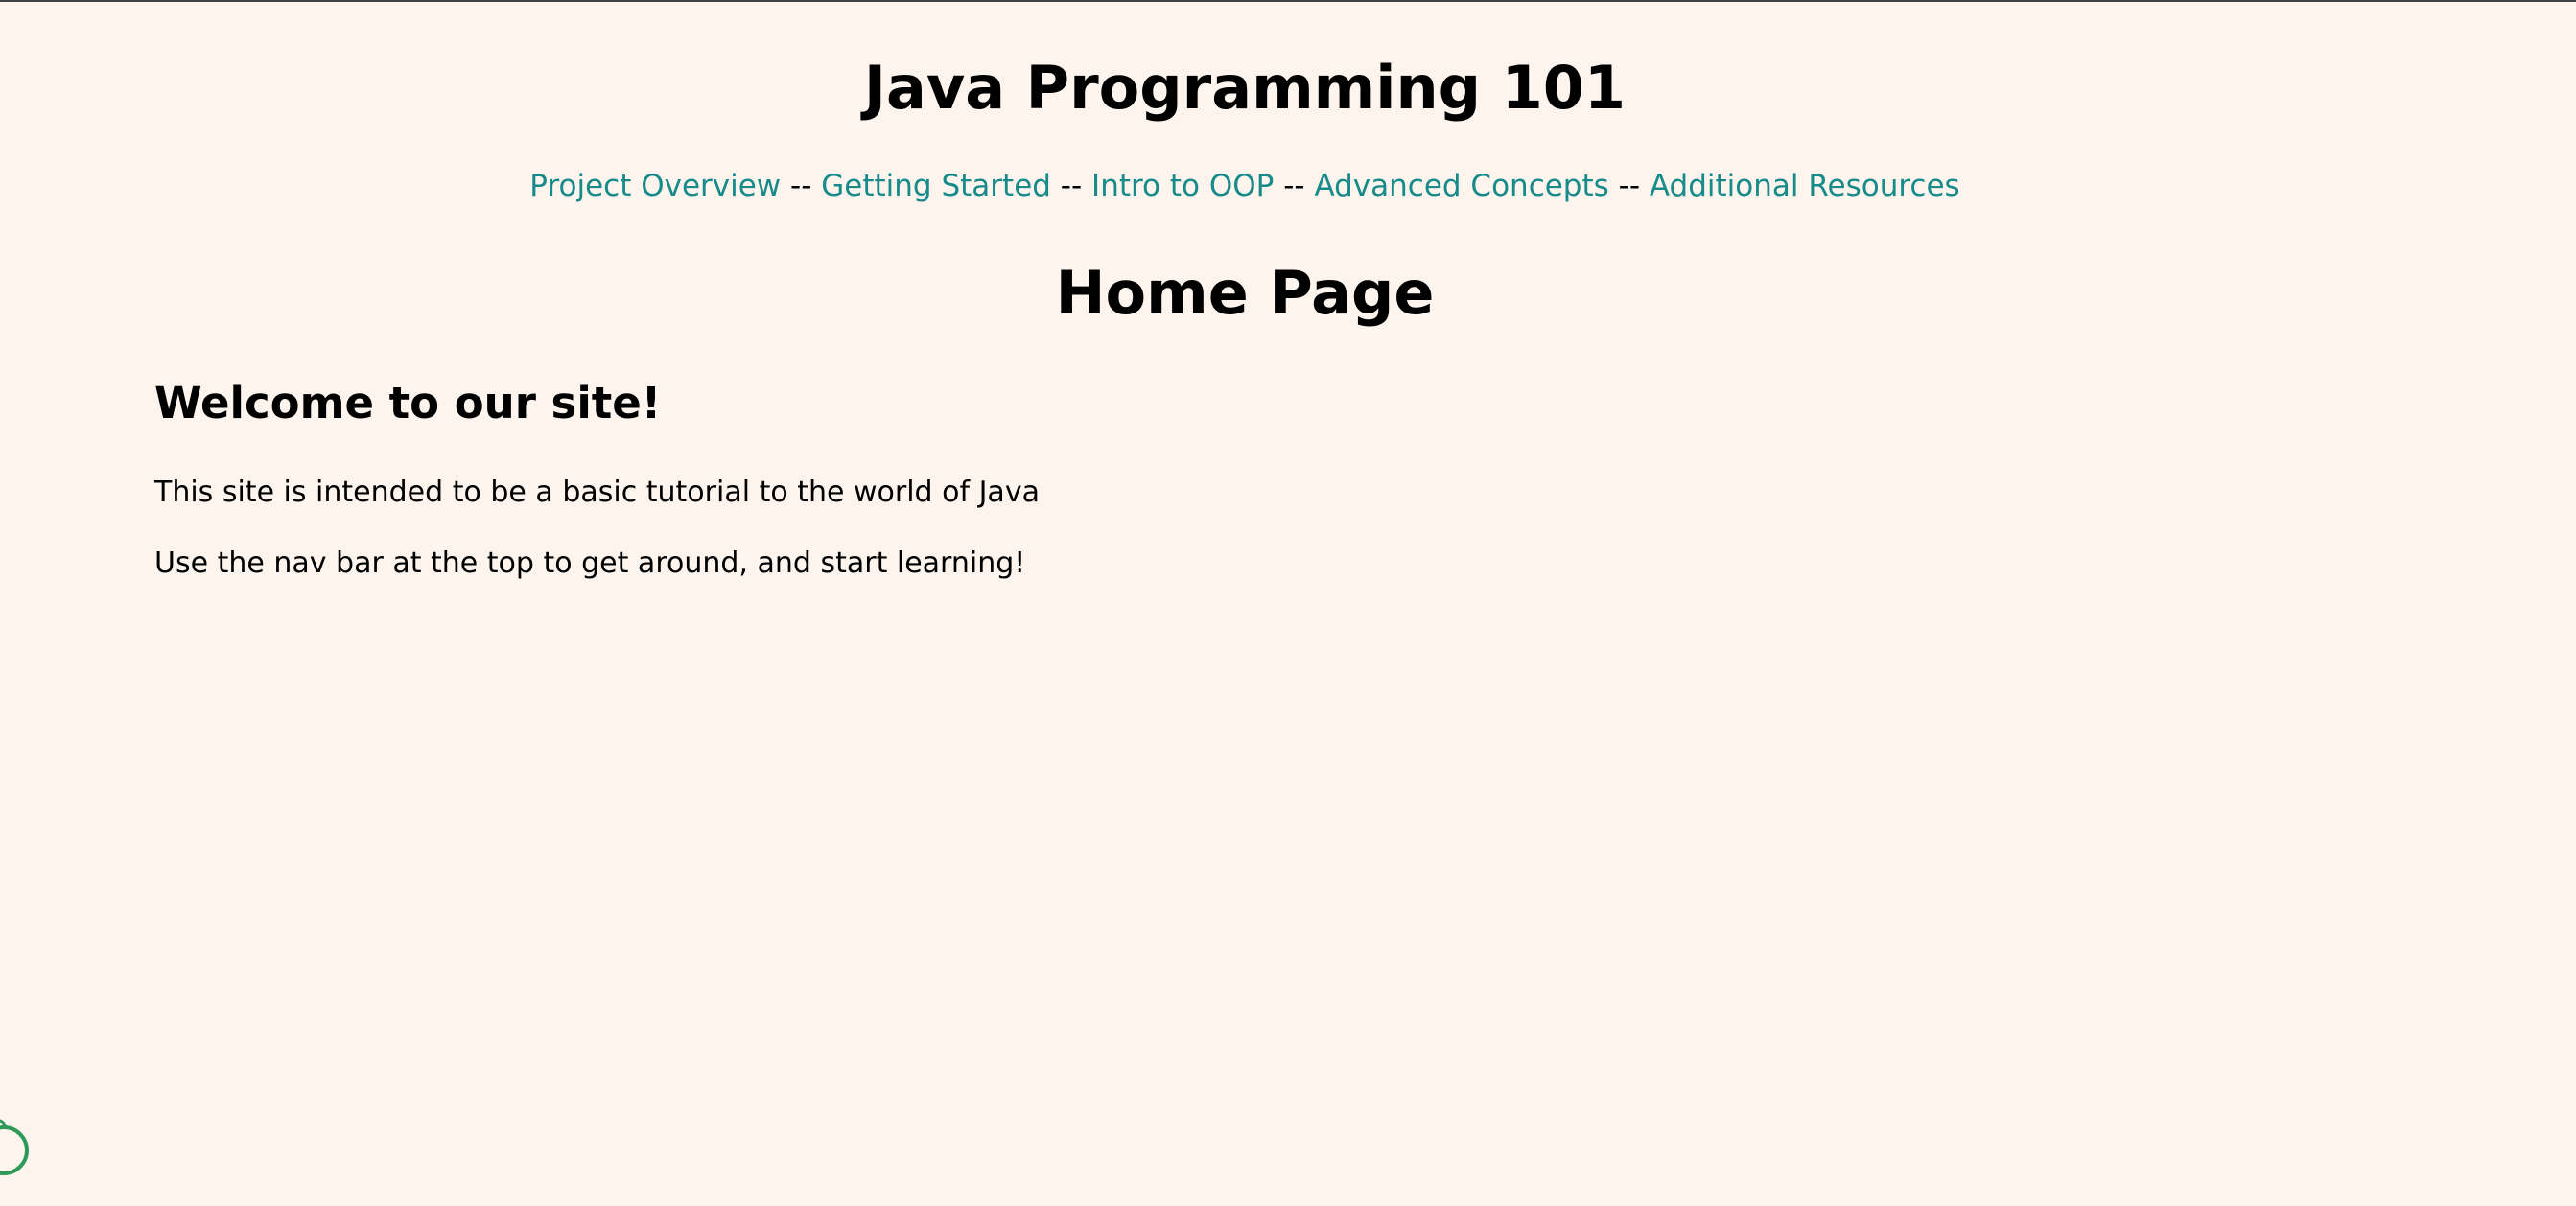  Describe the element at coordinates (1805, 186) in the screenshot. I see `nav-link-additional-resources: Additional Resources` at that location.